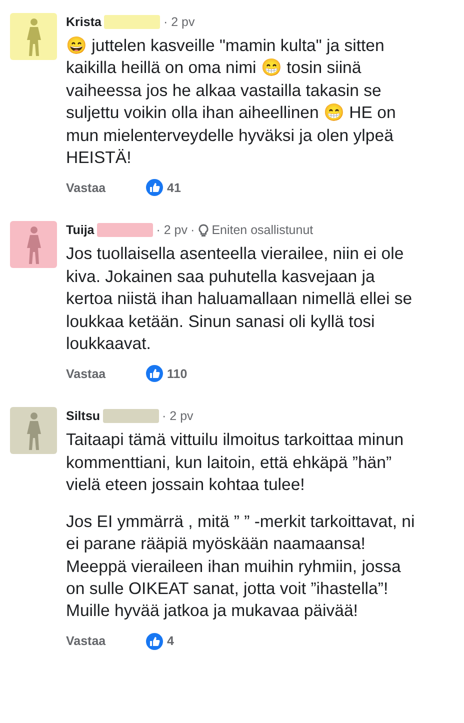 The image size is (464, 723). What do you see at coordinates (80, 230) in the screenshot?
I see `author-name: Tuija` at bounding box center [80, 230].